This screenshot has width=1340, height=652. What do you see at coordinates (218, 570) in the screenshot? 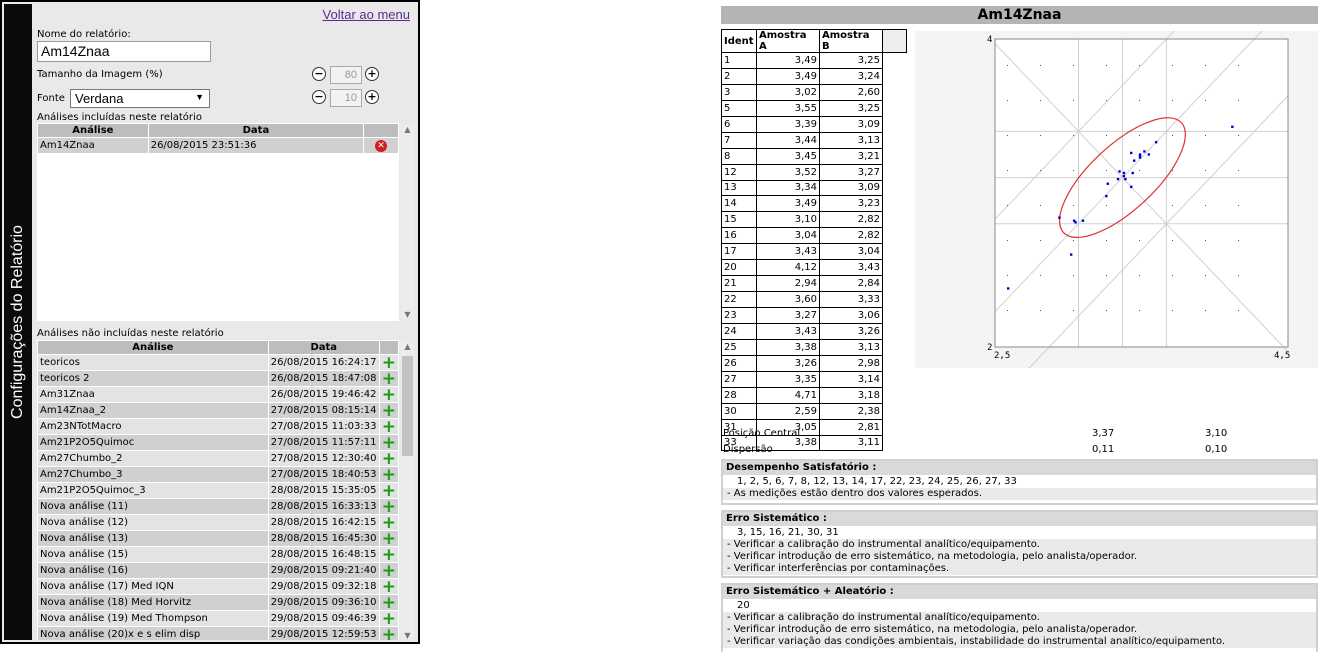
I see `table-row: Nova análise (16) 29/08/2015 09:21:40 +` at bounding box center [218, 570].